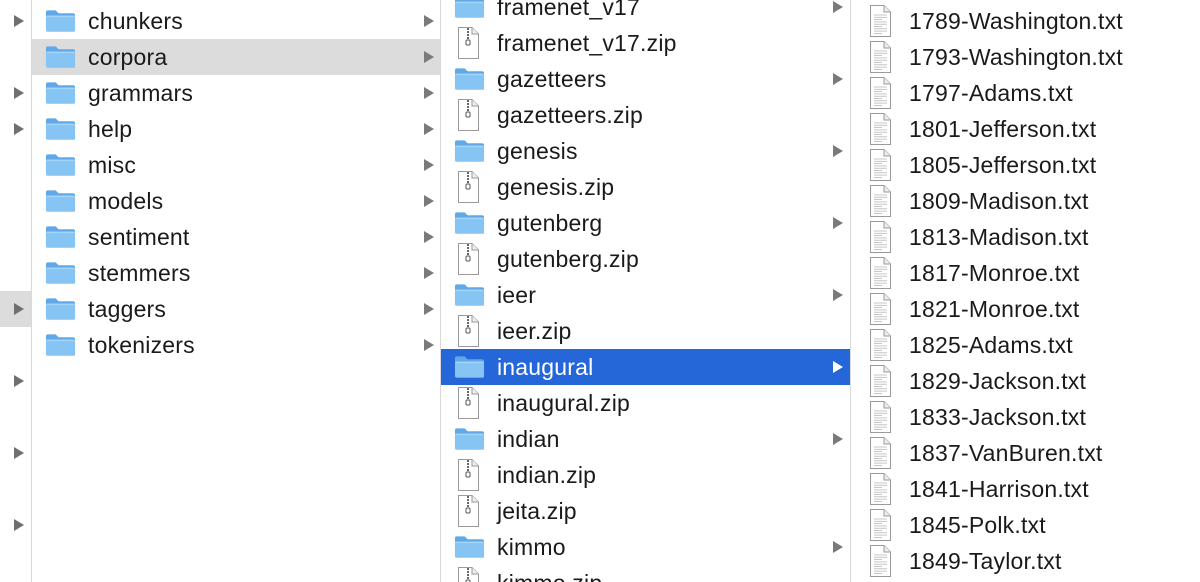 This screenshot has height=582, width=1200. Describe the element at coordinates (645, 573) in the screenshot. I see `file-item: kimmo.zip` at that location.